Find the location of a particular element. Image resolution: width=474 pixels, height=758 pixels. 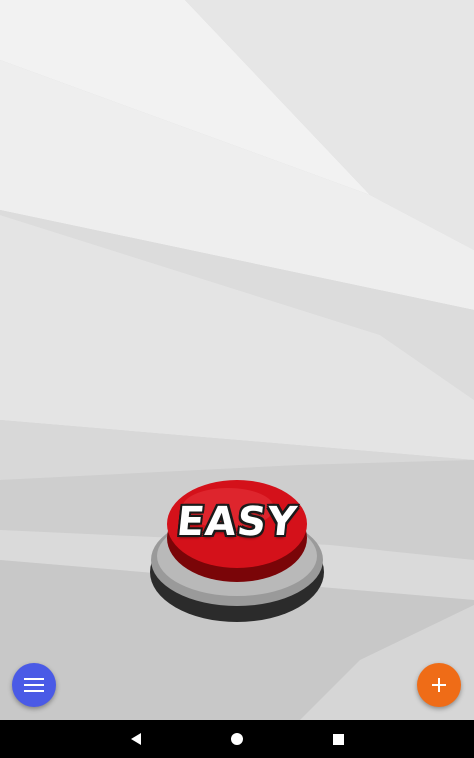

easy-button: EASY is located at coordinates (237, 548).